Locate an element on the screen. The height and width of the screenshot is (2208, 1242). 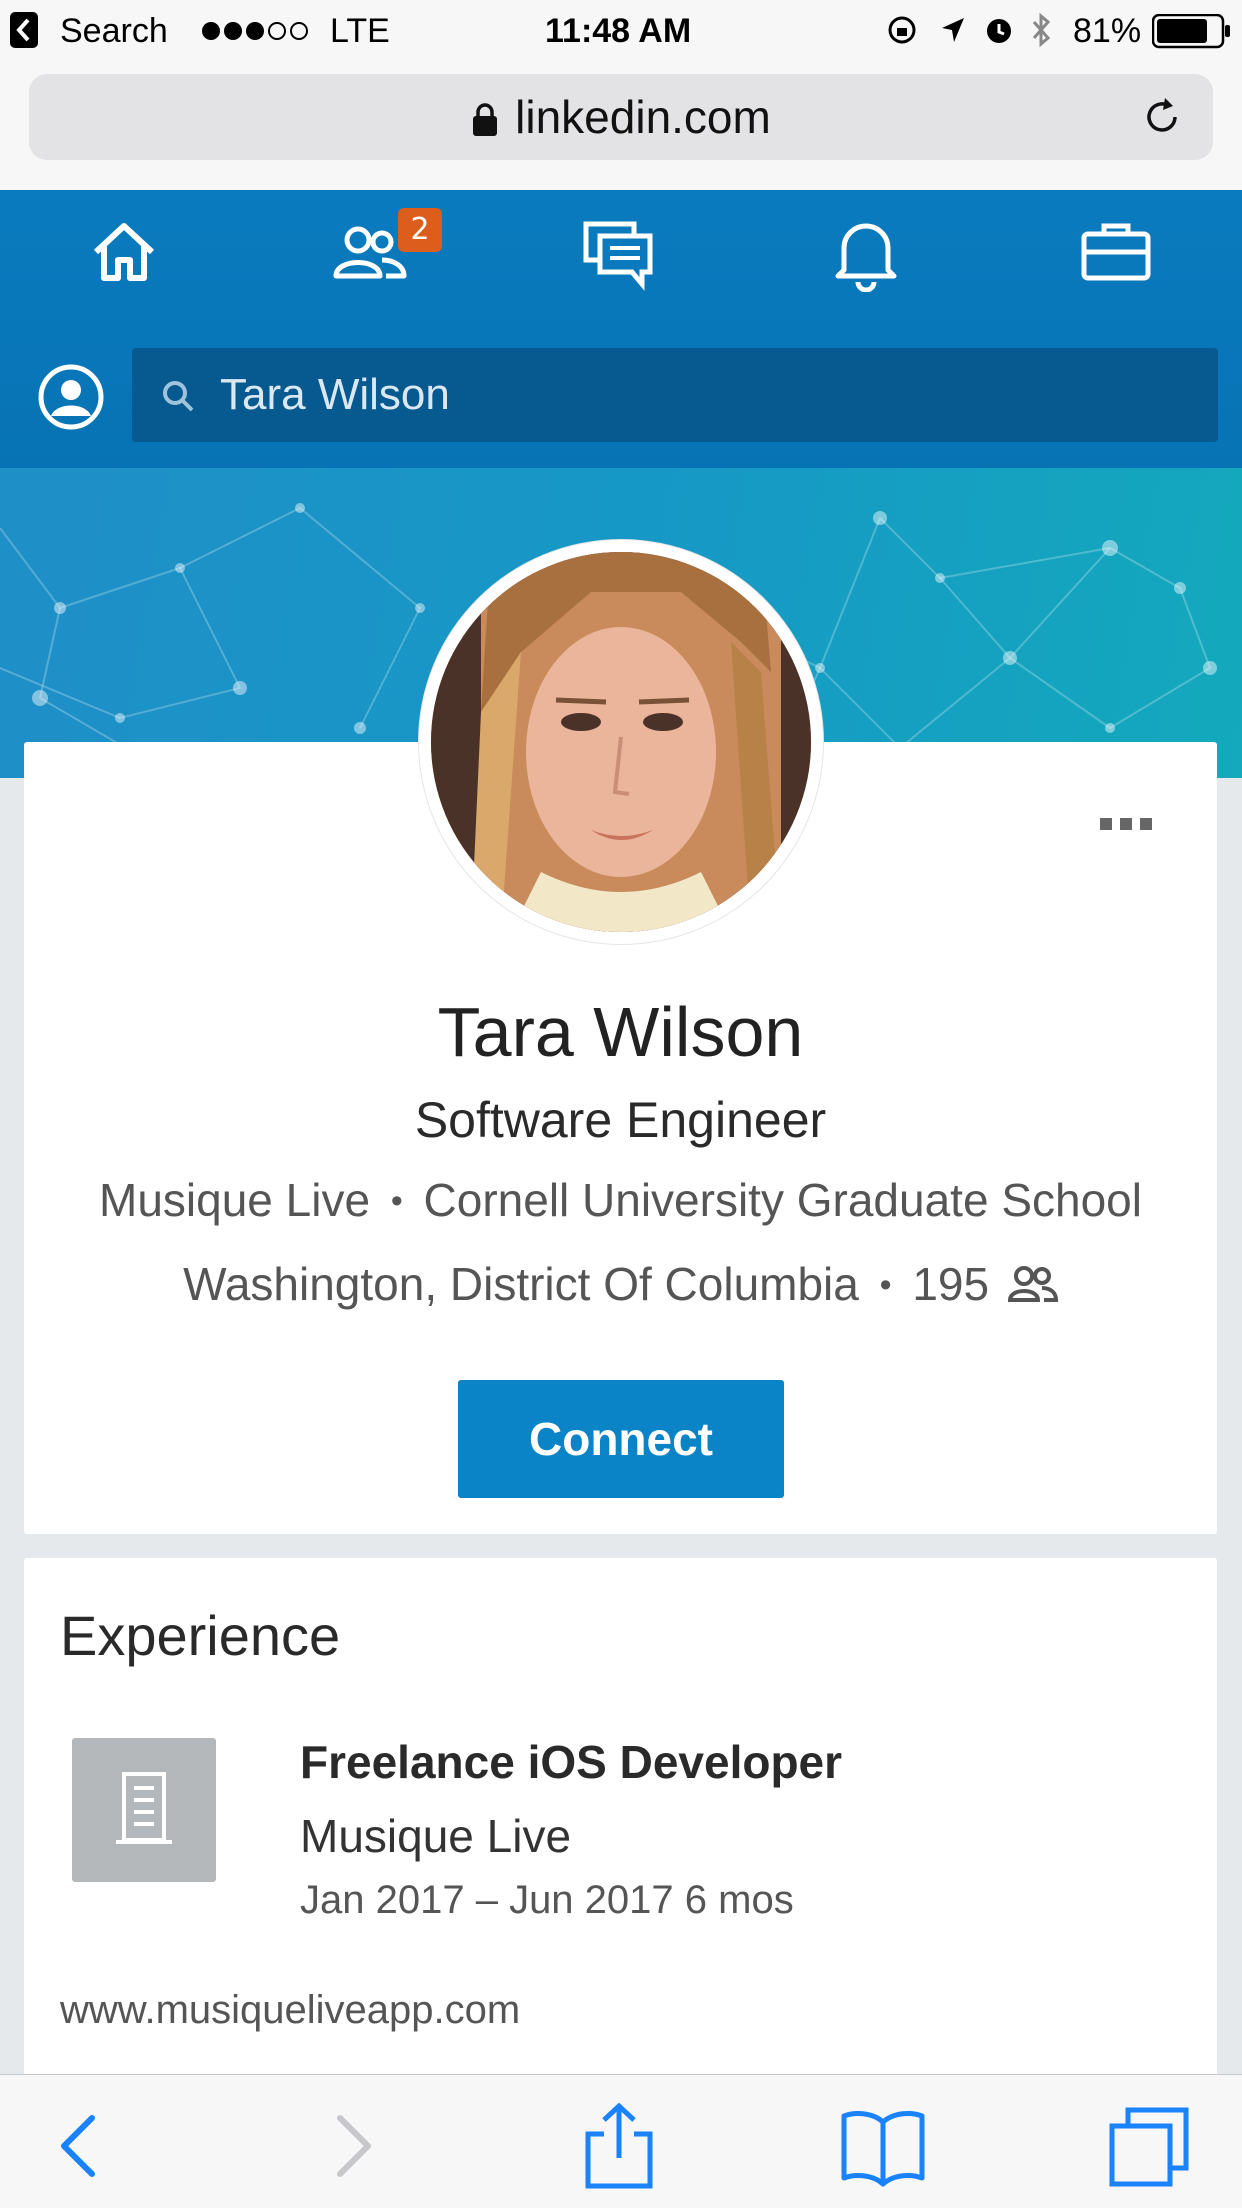
profile-headline: Software Engineer is located at coordinates (620, 1120).